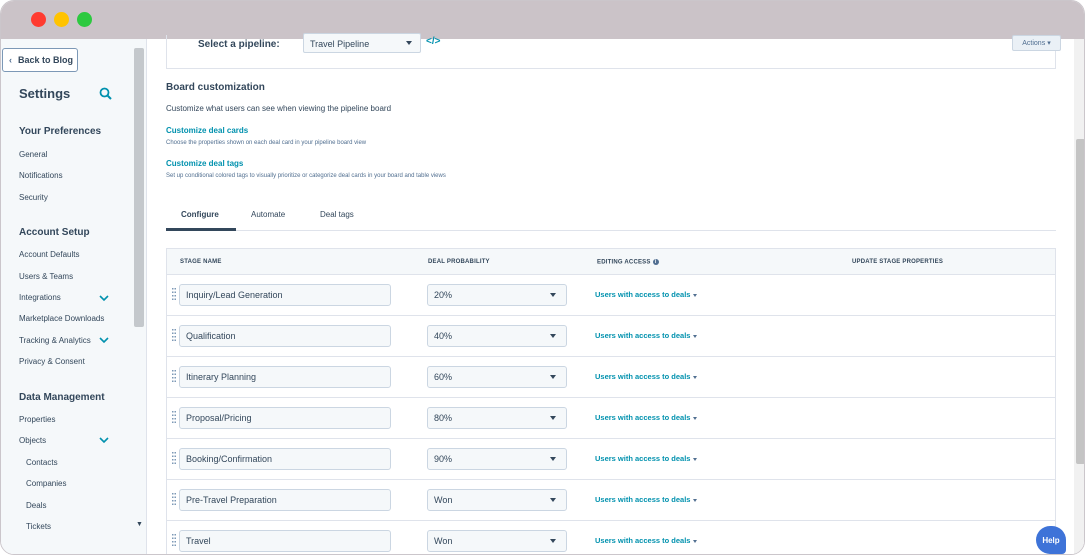 This screenshot has width=1085, height=555. Describe the element at coordinates (285, 336) in the screenshot. I see `stage-name-input: Qualification` at that location.